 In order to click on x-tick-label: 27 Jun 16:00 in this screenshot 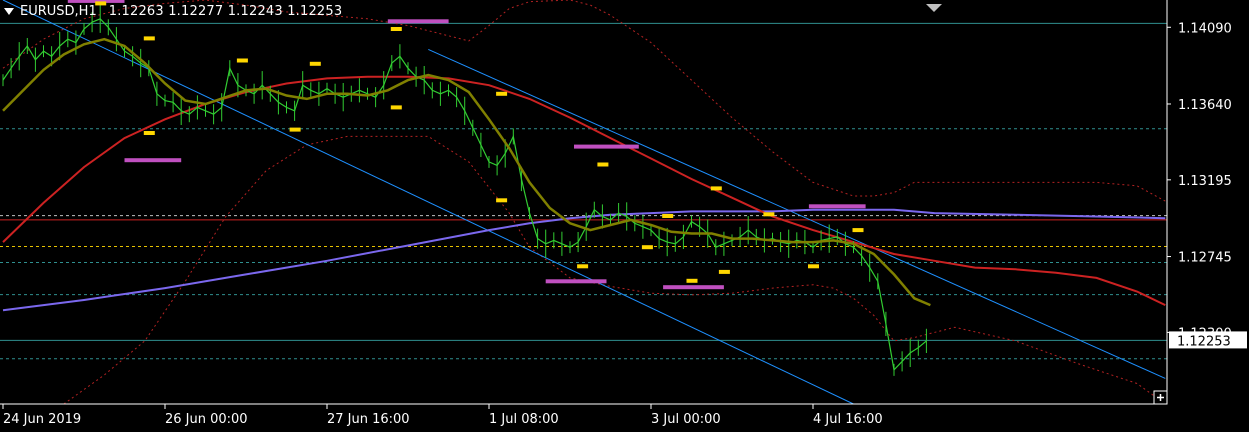, I will do `click(368, 419)`.